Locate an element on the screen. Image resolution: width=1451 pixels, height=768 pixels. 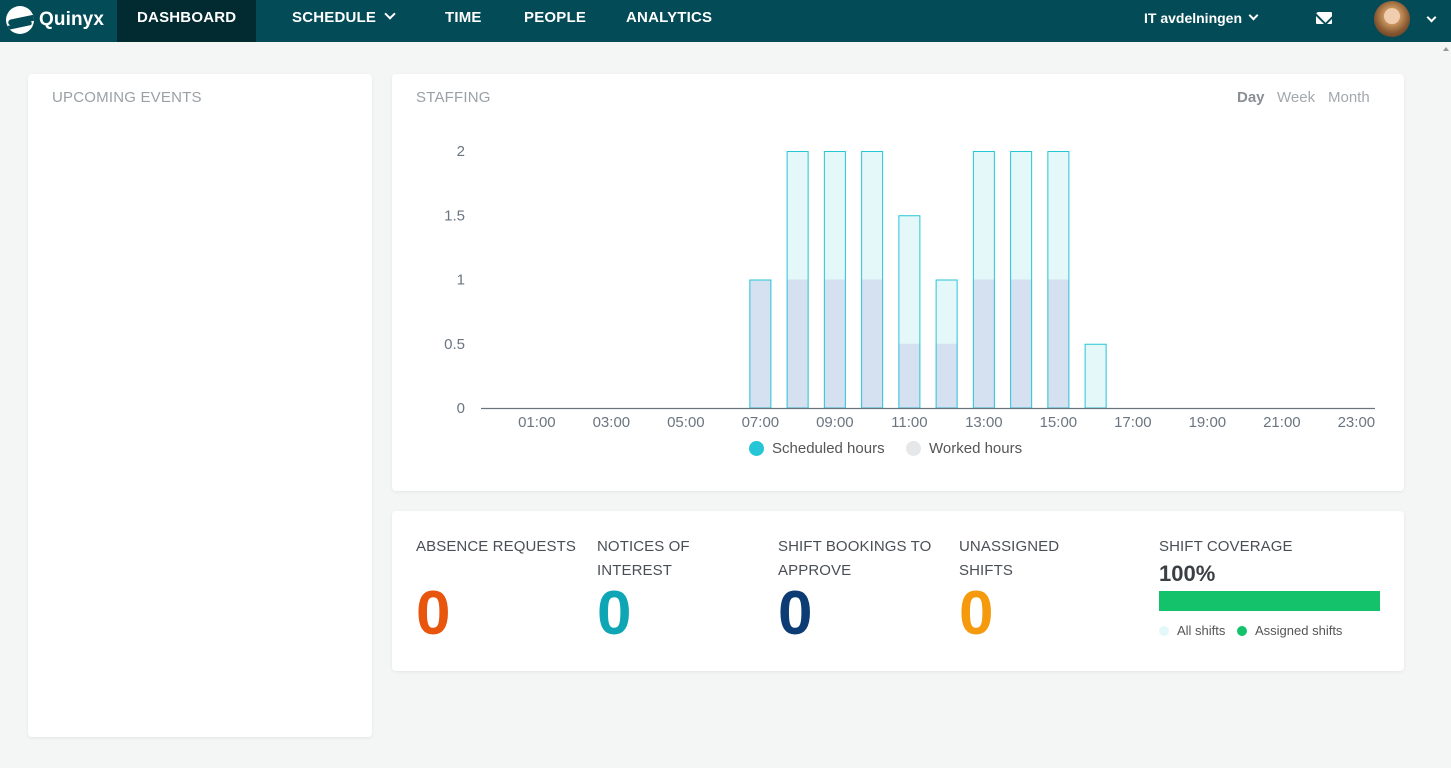
x-tick-label: 03:00 is located at coordinates (612, 422).